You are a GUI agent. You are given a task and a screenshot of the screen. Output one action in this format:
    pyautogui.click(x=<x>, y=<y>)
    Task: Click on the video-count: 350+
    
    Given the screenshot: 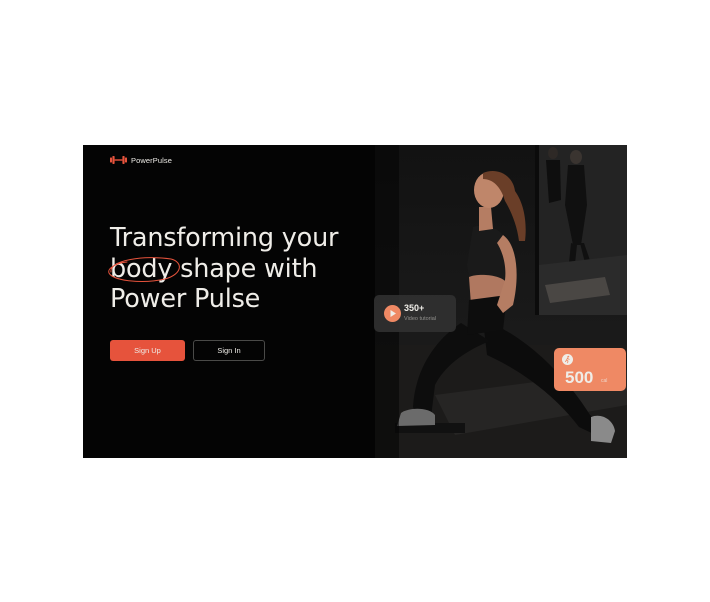 What is the action you would take?
    pyautogui.click(x=414, y=308)
    